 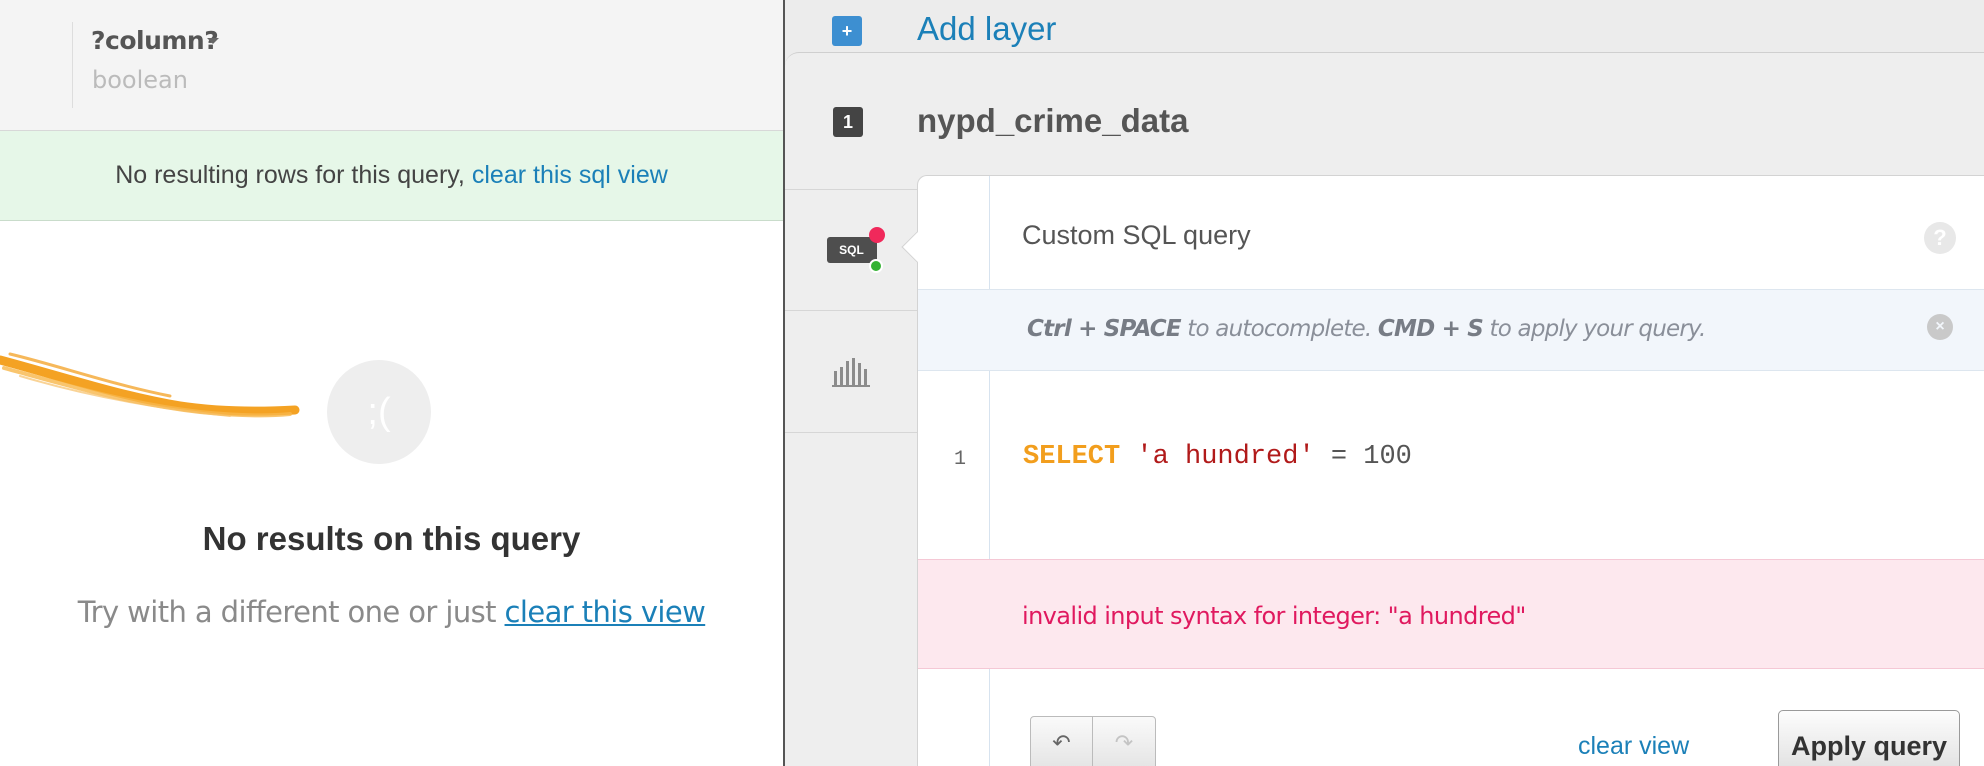 I want to click on empty-state-subtitle-text: Try with a different one or just, so click(x=287, y=612).